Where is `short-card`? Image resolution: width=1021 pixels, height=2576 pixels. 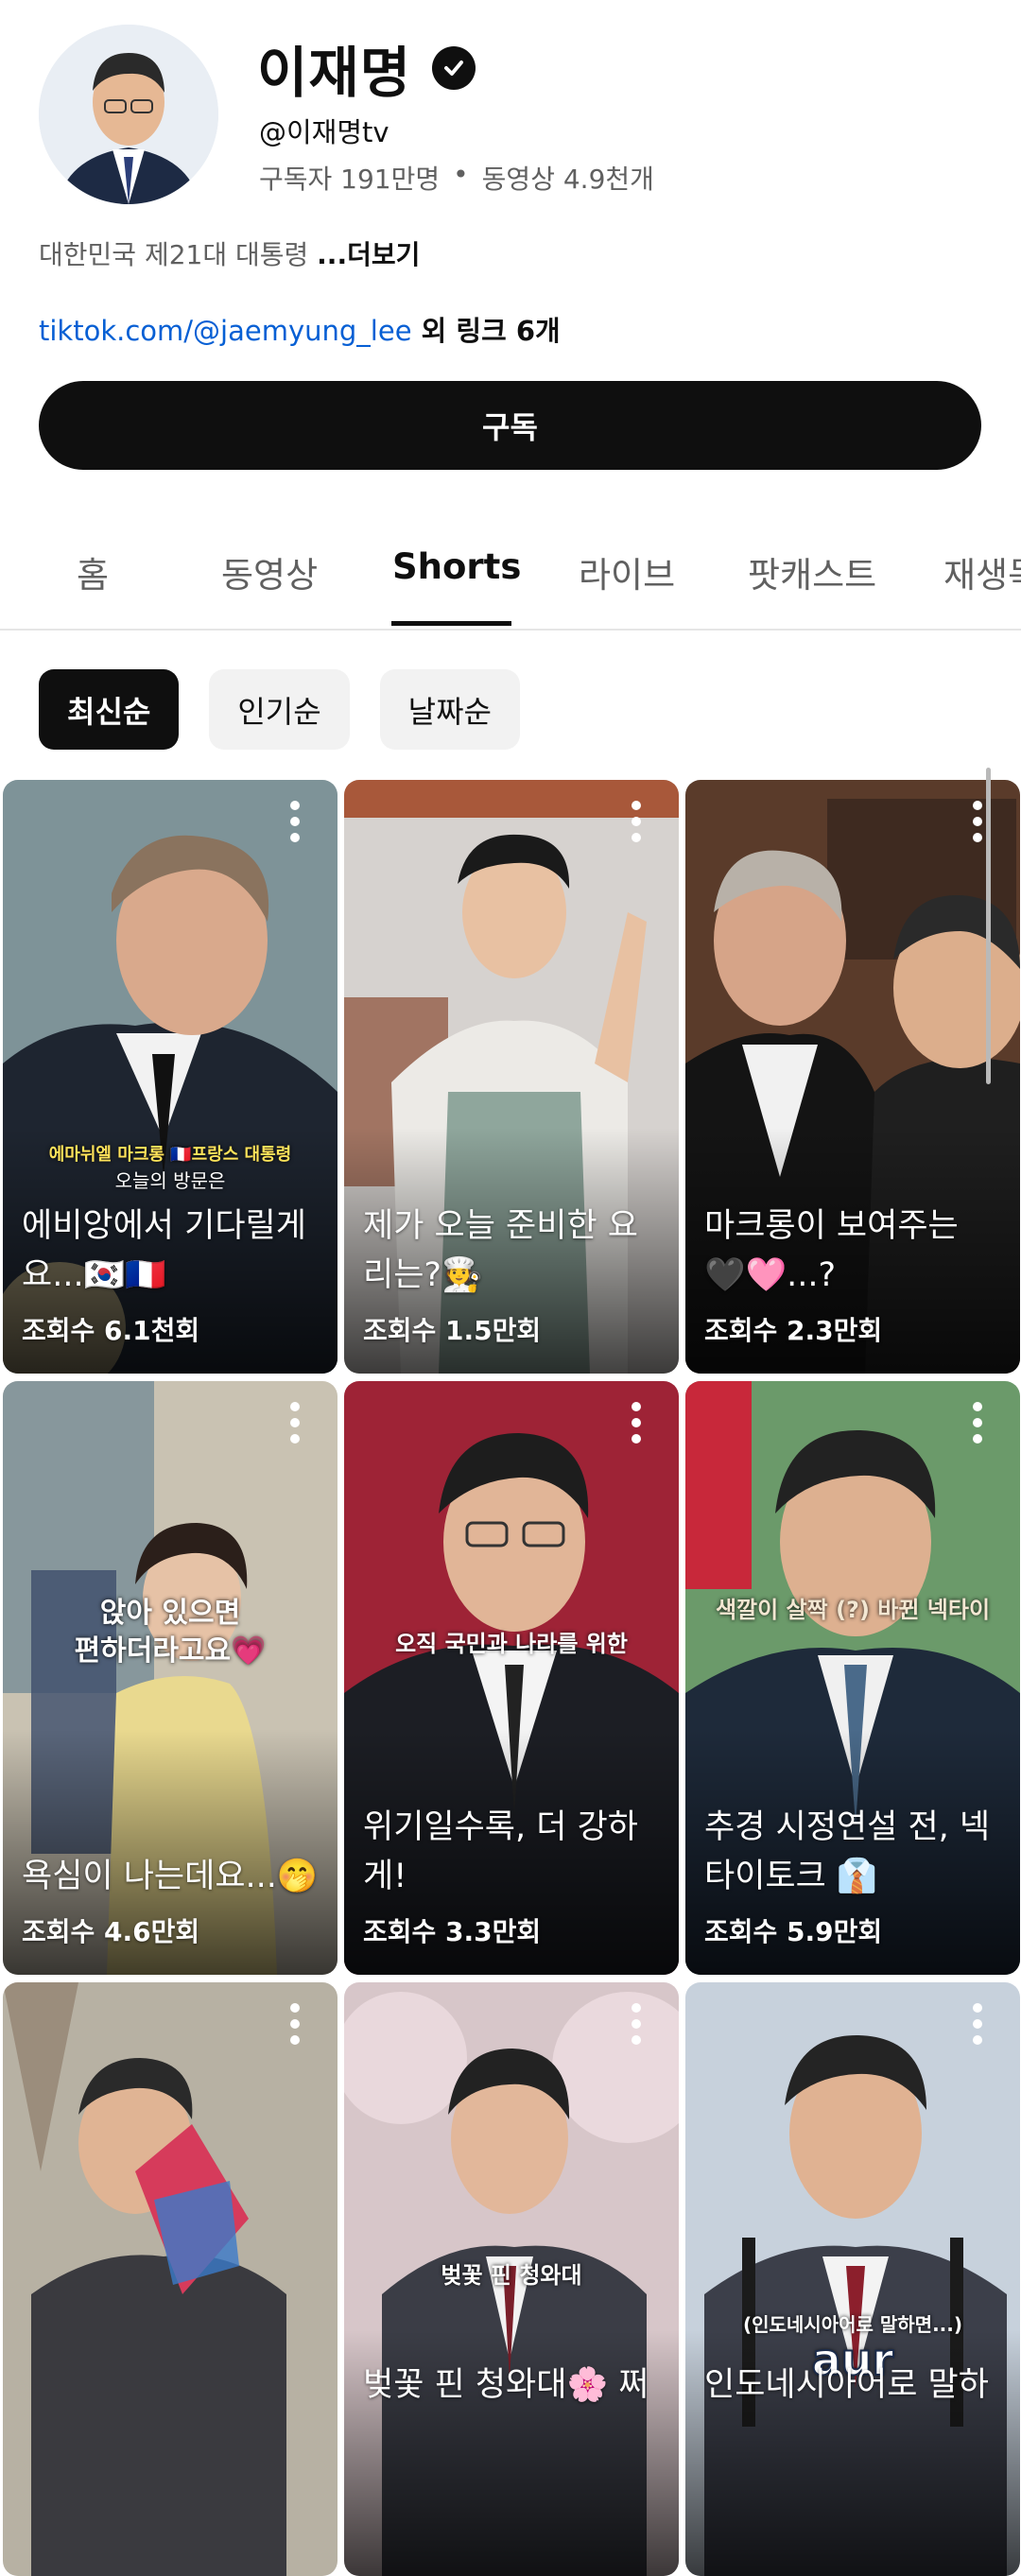 short-card is located at coordinates (170, 2279).